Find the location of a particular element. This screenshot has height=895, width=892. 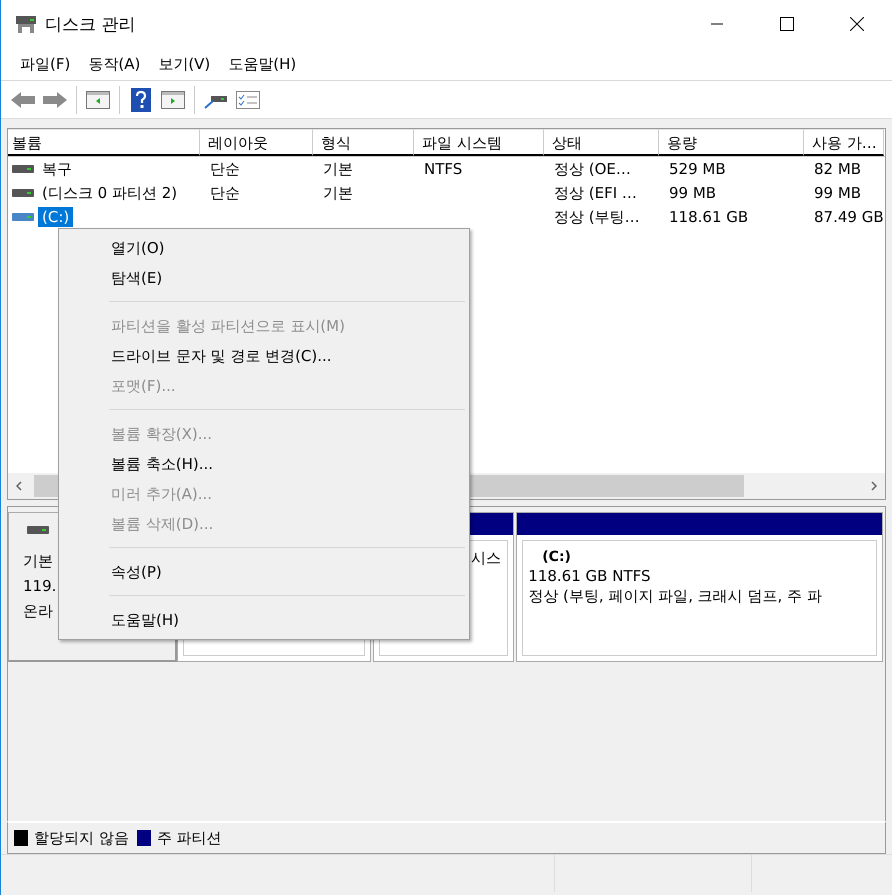

context-menu-item: 열기(O) is located at coordinates (264, 248).